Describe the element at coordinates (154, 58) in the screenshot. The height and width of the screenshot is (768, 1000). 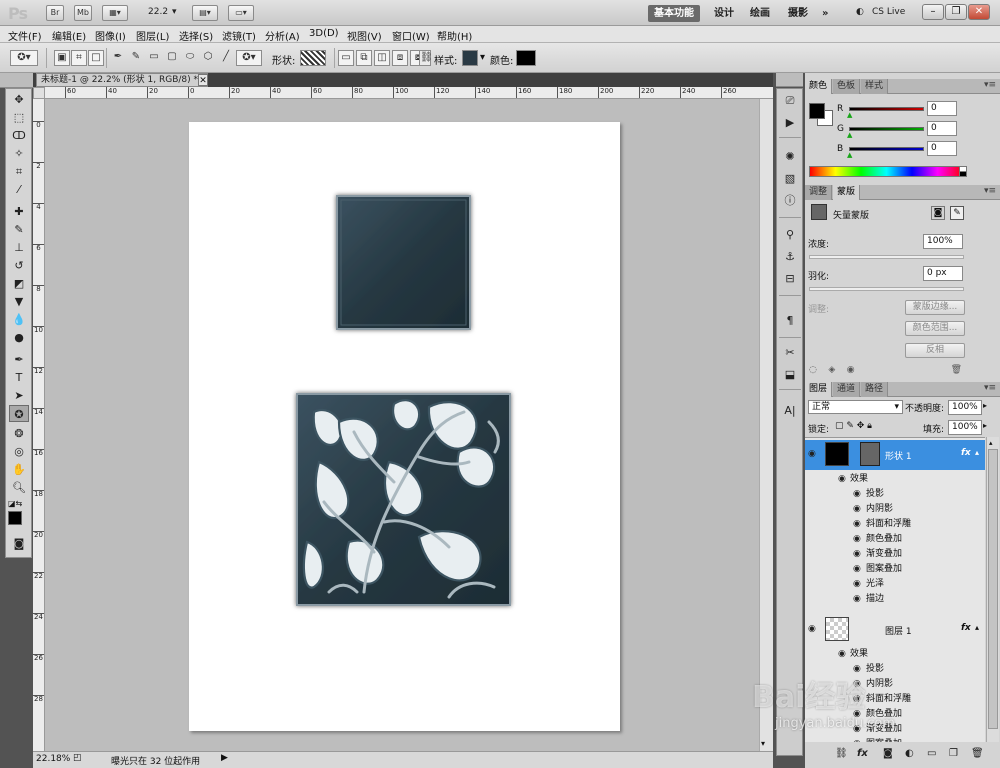
I see `rectangle-icon: ▭` at that location.